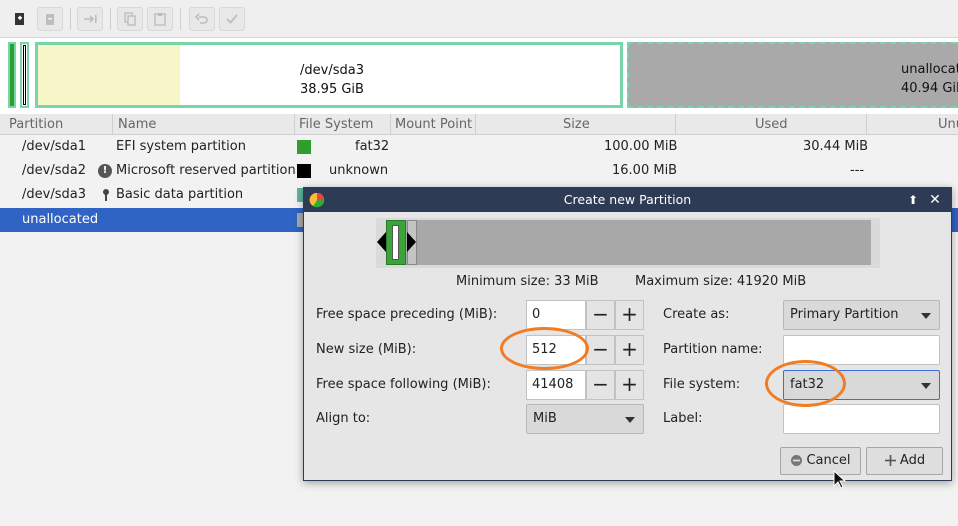 The height and width of the screenshot is (526, 958). What do you see at coordinates (807, 384) in the screenshot?
I see `file-system-value: fat32` at bounding box center [807, 384].